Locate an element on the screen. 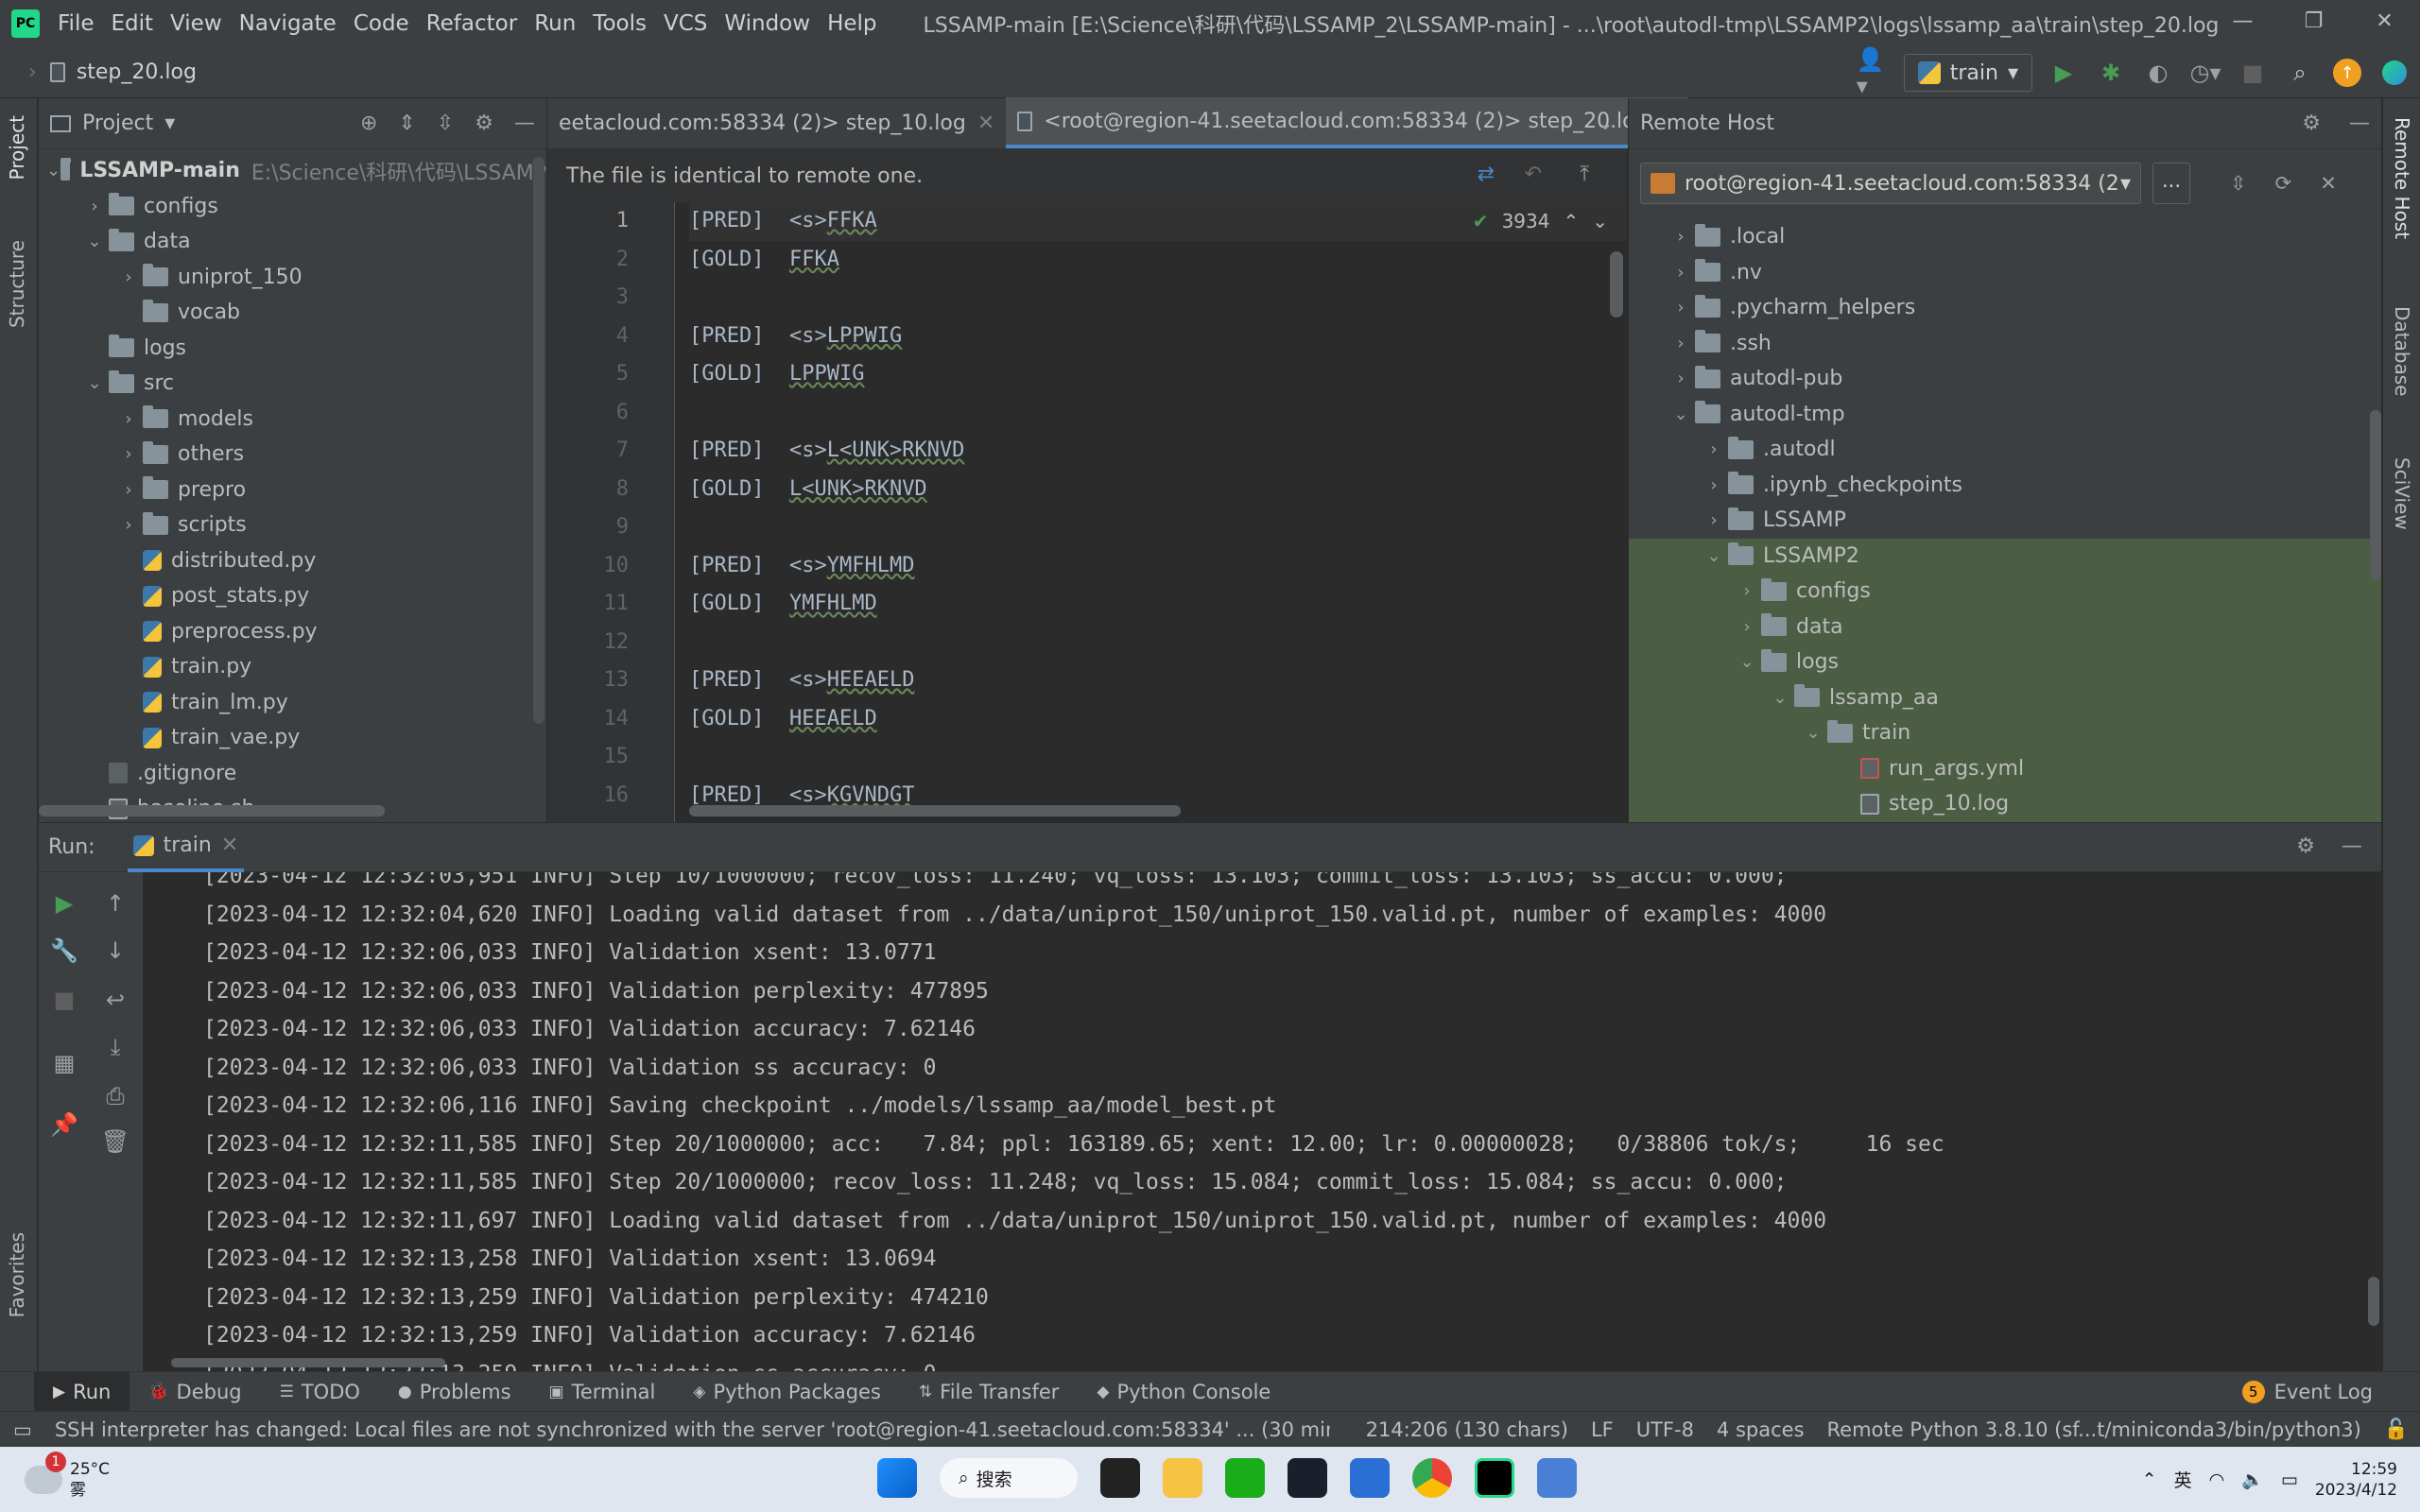 The width and height of the screenshot is (2420, 1512). remote-tree-item: step_10.log is located at coordinates (2005, 804).